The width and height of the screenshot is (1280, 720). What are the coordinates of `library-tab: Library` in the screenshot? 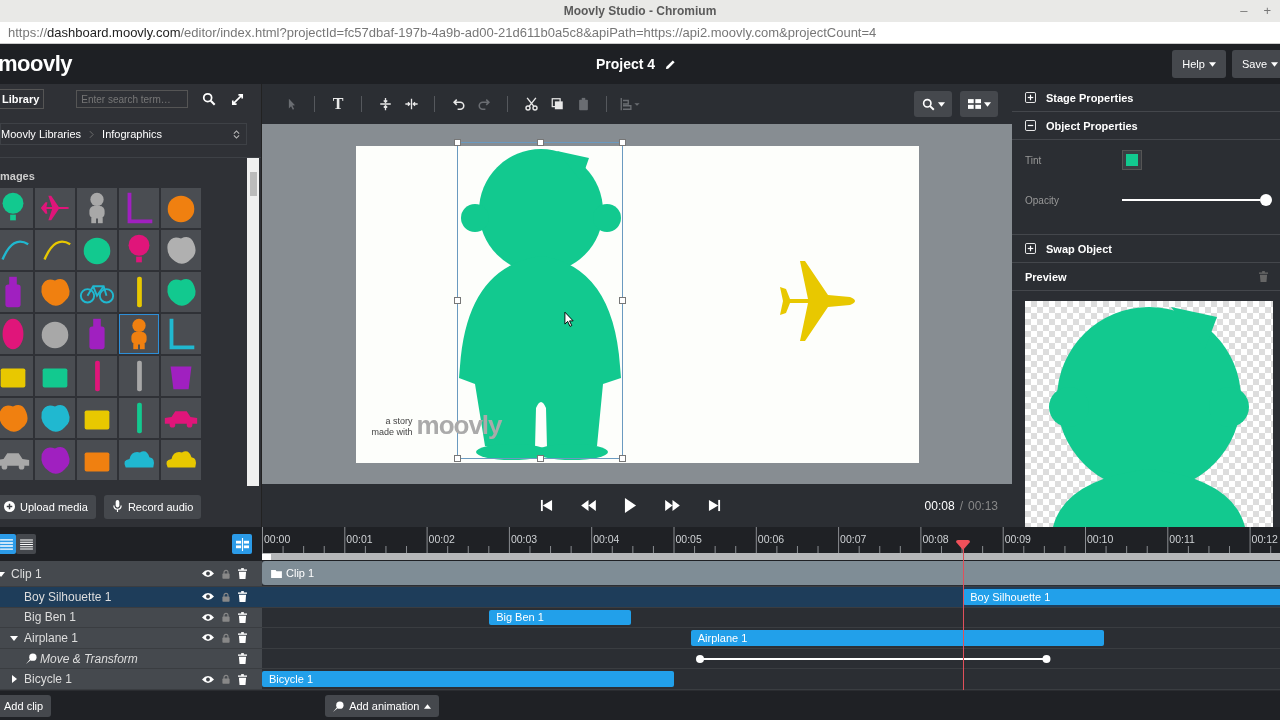 It's located at (22, 99).